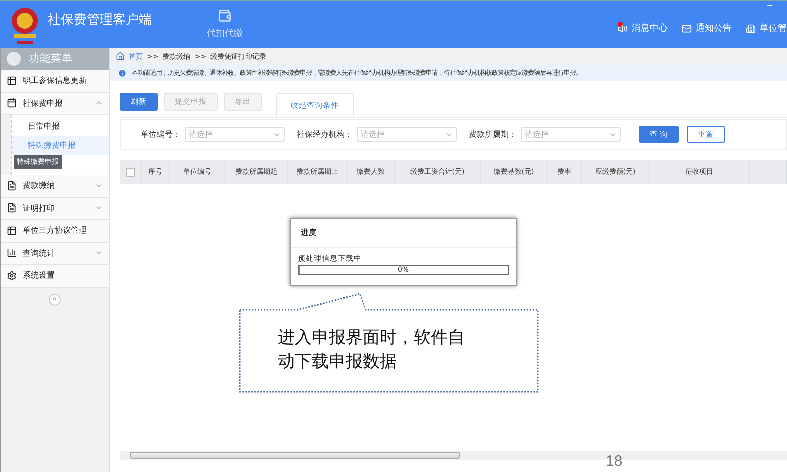 The width and height of the screenshot is (787, 472). I want to click on wallet-icon, so click(225, 16).